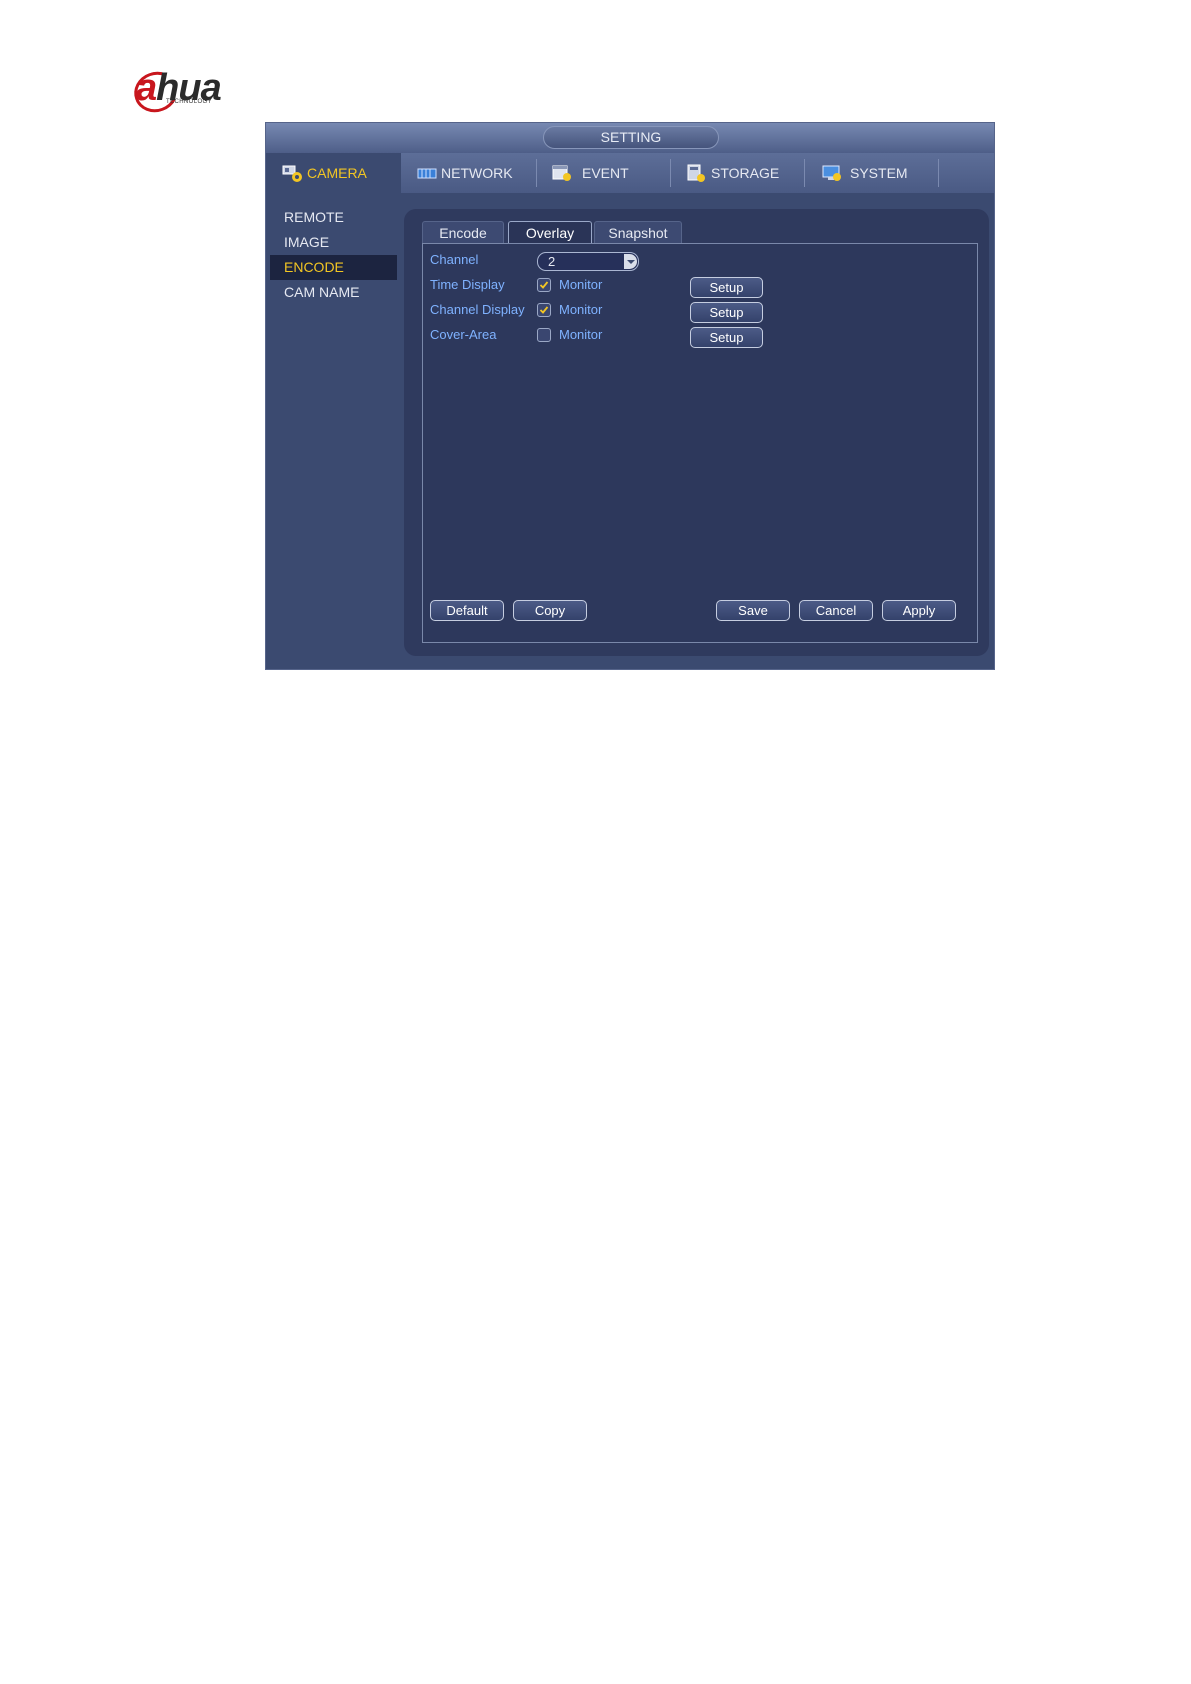 The image size is (1191, 1684). I want to click on nav-storage: STORAGE, so click(746, 173).